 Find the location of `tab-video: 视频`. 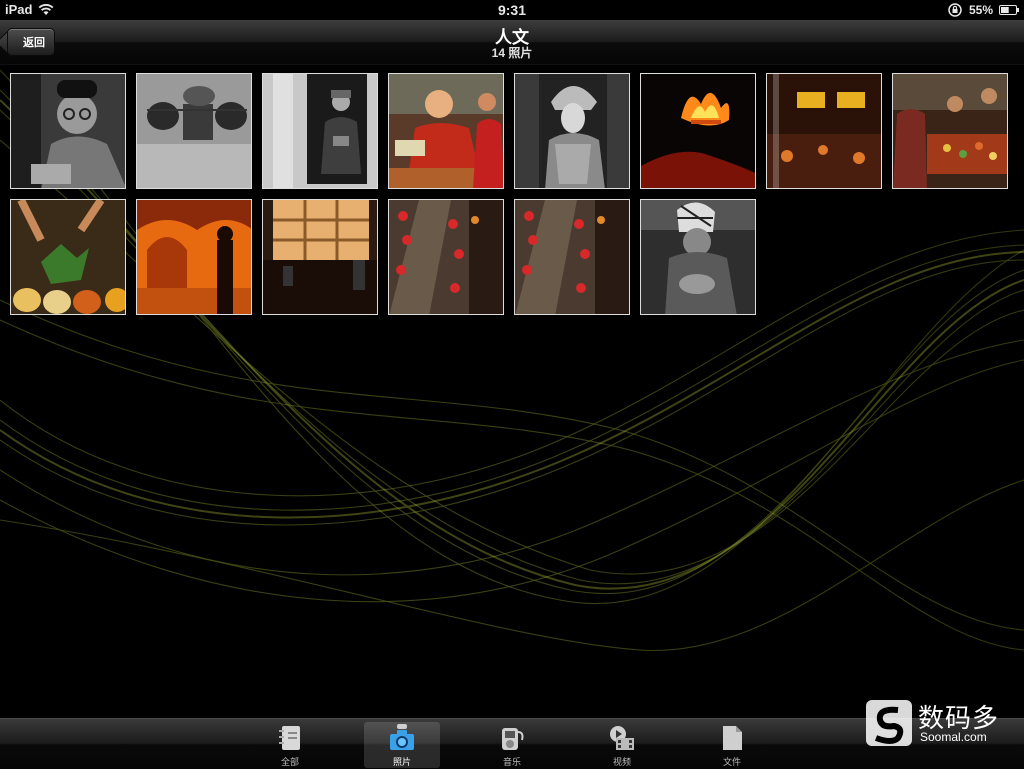

tab-video: 视频 is located at coordinates (622, 745).